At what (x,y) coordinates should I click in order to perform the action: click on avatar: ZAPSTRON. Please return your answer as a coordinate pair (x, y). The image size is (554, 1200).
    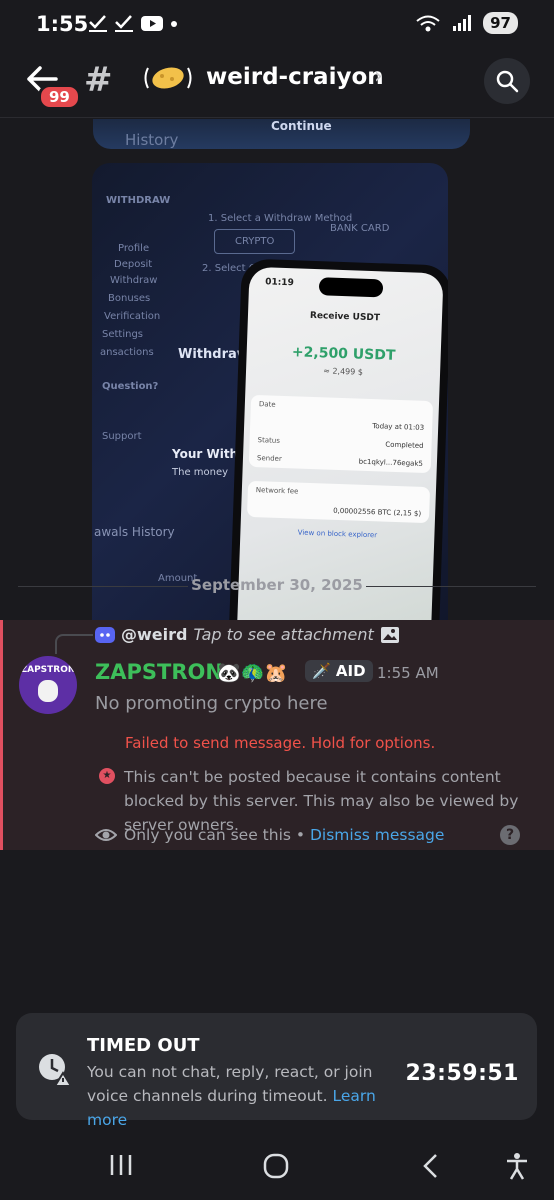
    Looking at the image, I should click on (48, 685).